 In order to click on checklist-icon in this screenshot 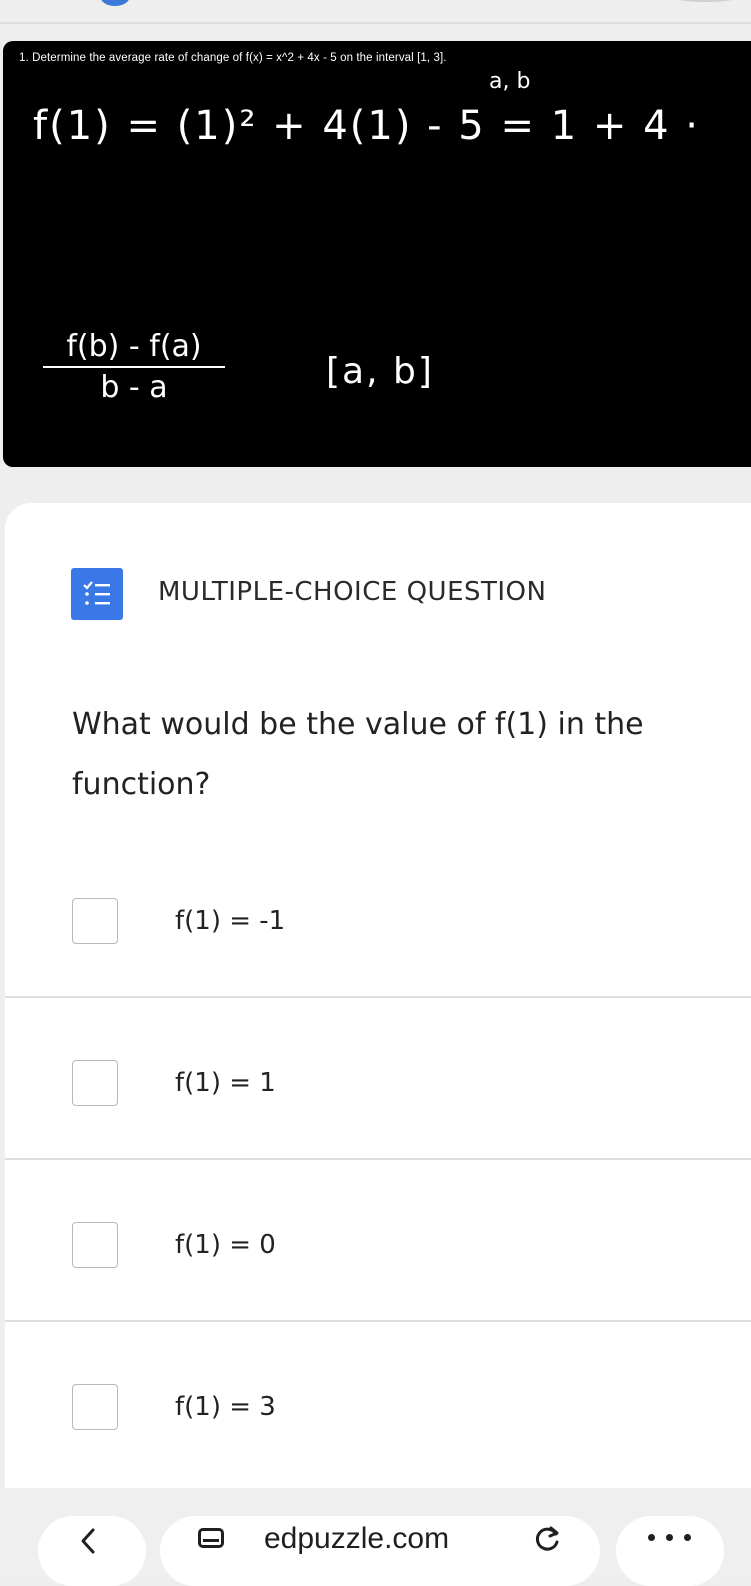, I will do `click(97, 594)`.